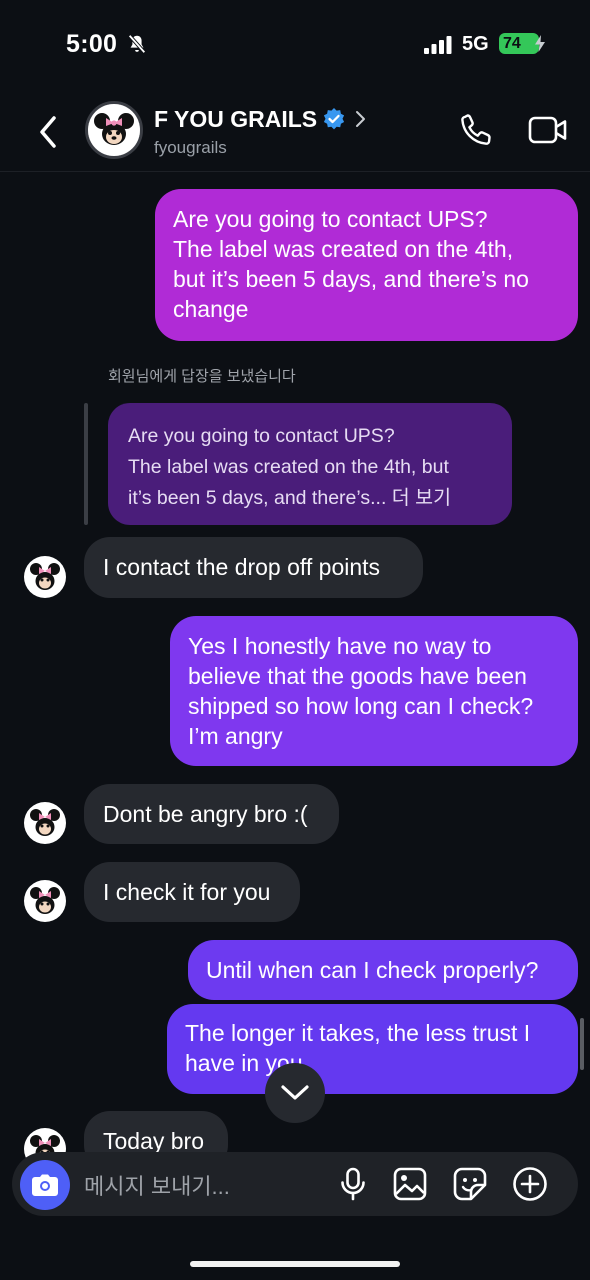  Describe the element at coordinates (340, 646) in the screenshot. I see `message-line: Yes I honestly have no way to` at that location.